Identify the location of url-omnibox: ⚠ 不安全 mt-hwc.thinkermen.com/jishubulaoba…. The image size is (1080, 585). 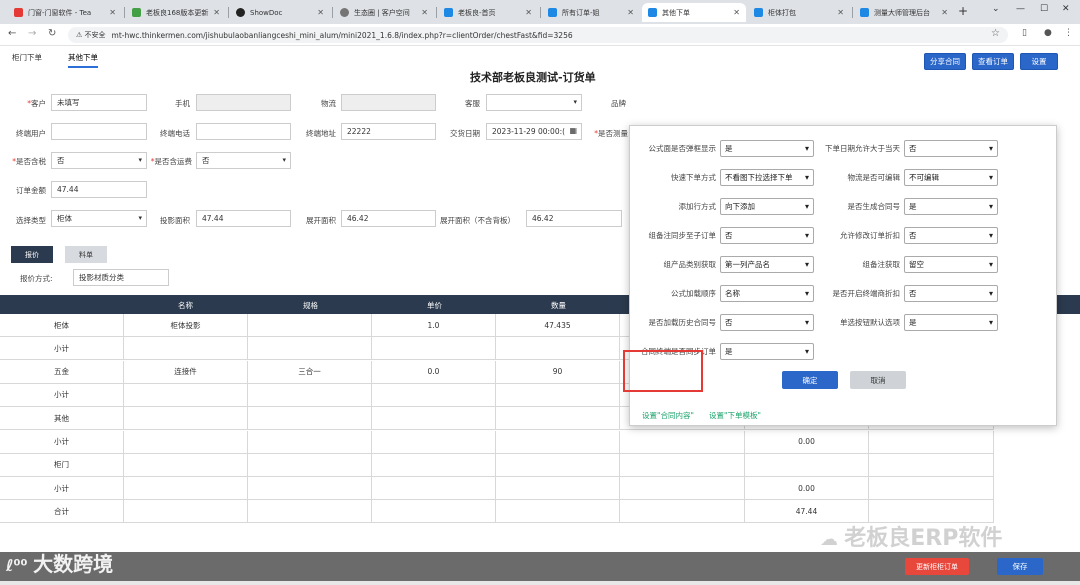
(538, 35).